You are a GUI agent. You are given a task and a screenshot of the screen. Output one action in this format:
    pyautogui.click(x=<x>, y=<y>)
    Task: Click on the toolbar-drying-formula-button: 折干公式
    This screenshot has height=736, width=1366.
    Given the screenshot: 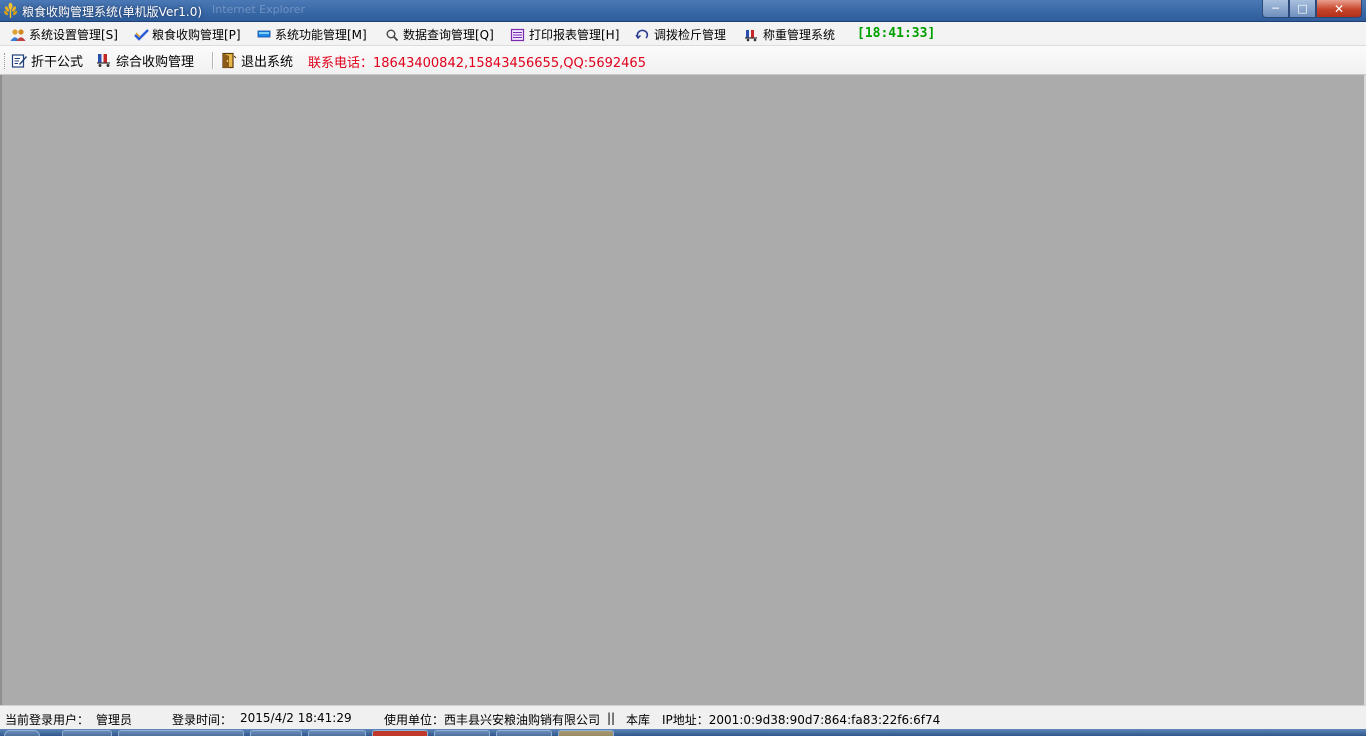 What is the action you would take?
    pyautogui.click(x=47, y=60)
    